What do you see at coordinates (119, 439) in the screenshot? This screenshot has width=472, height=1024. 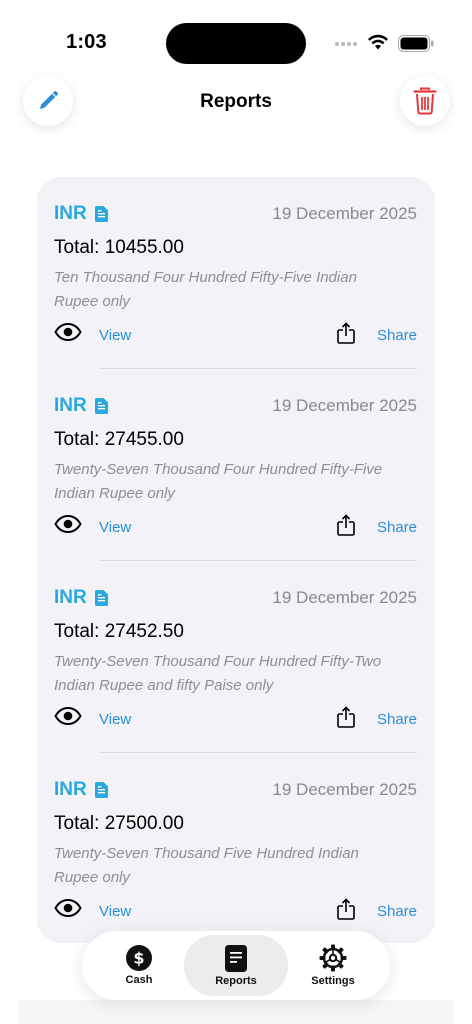 I see `report-total: Total: 27455.00` at bounding box center [119, 439].